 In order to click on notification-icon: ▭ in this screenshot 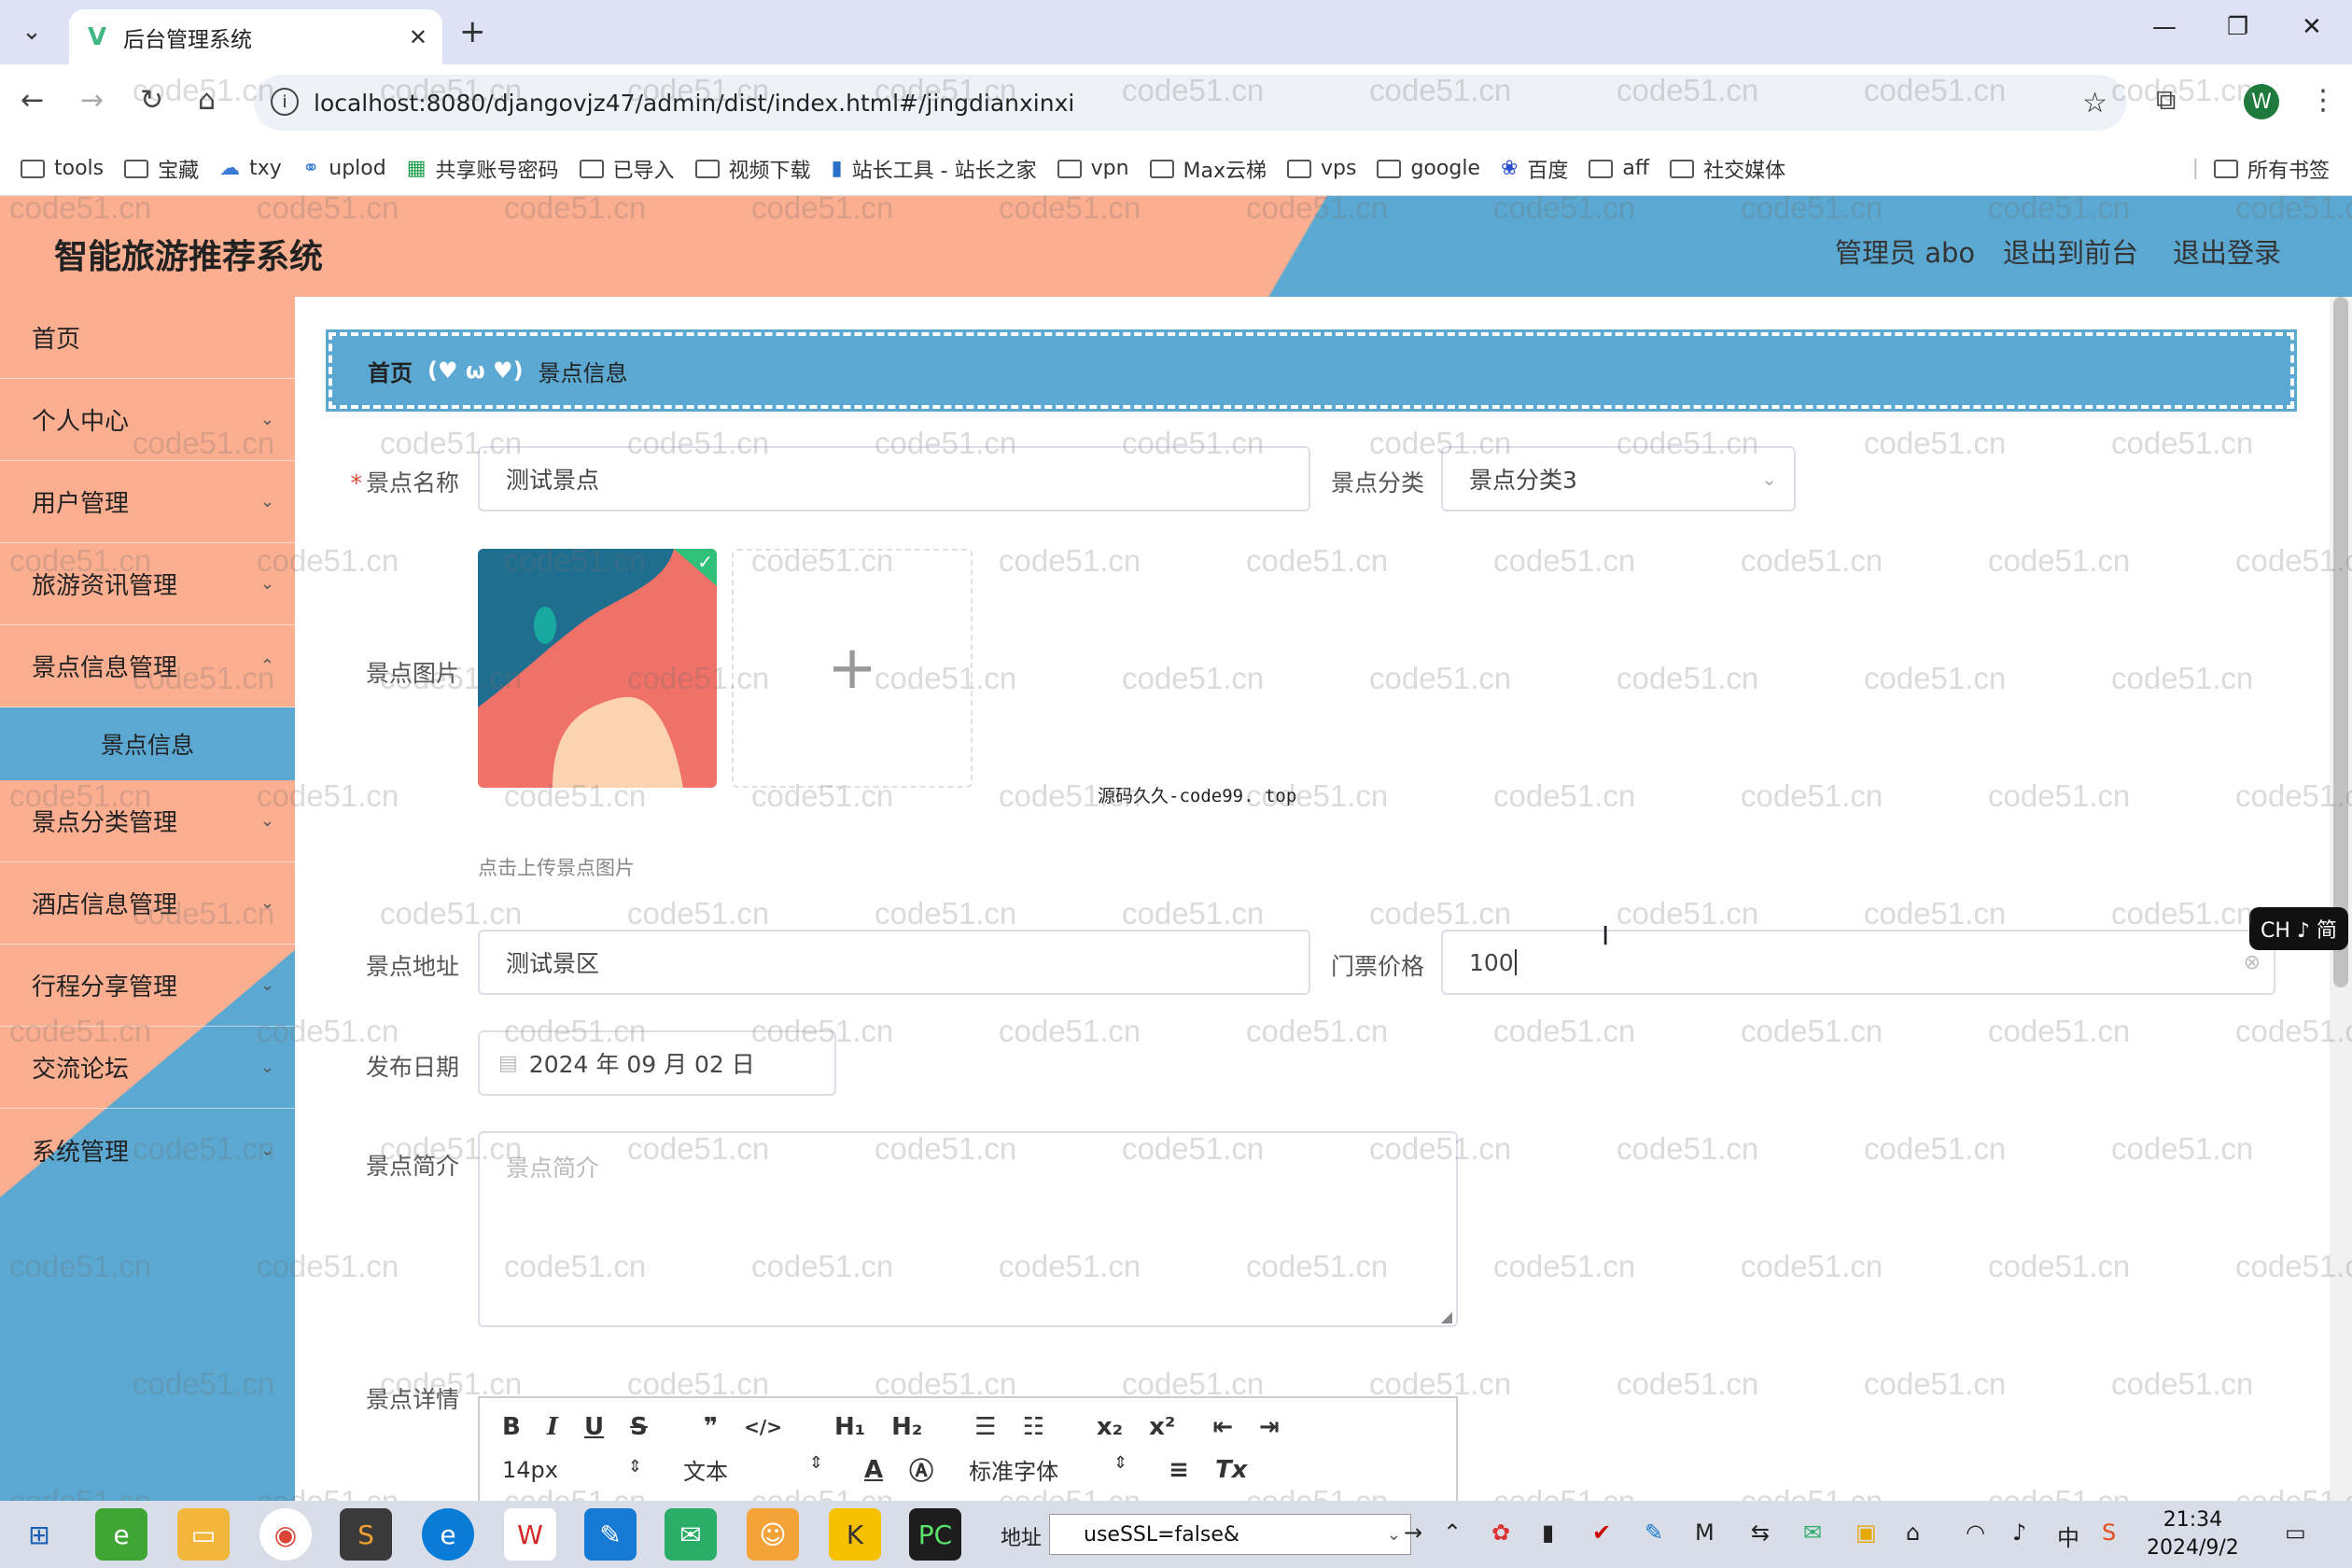, I will do `click(2295, 1532)`.